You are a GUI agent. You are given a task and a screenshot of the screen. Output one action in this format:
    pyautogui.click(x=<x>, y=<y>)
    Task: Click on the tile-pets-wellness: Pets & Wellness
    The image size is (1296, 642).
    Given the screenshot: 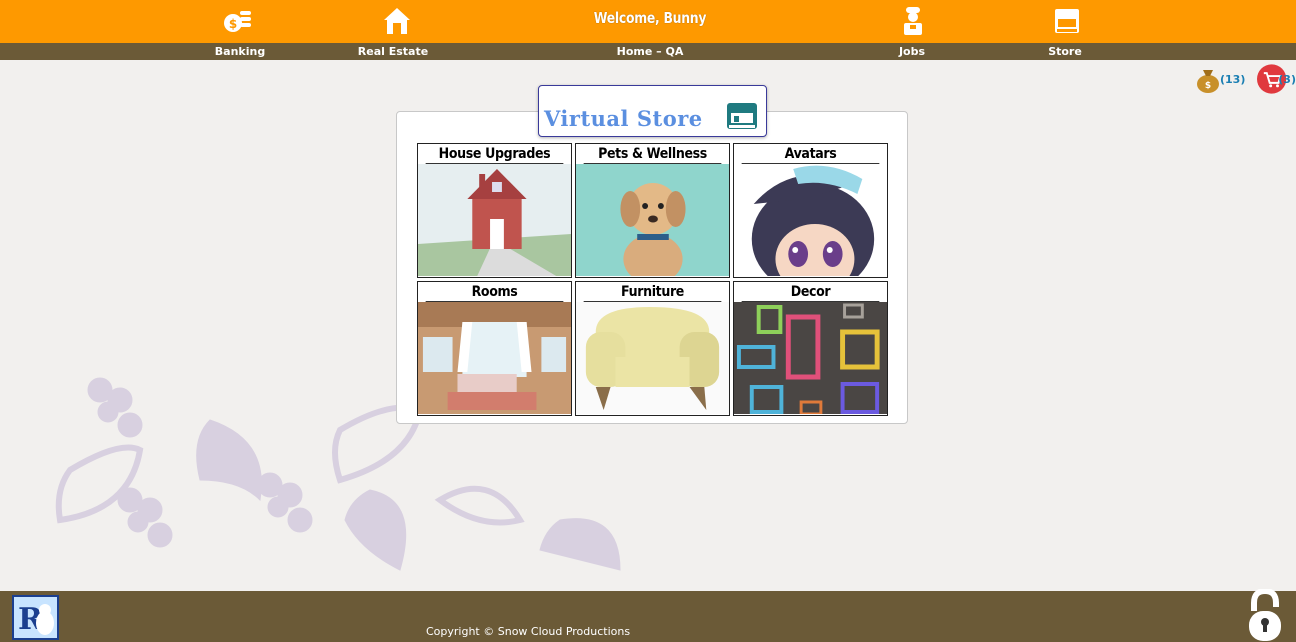 What is the action you would take?
    pyautogui.click(x=652, y=210)
    